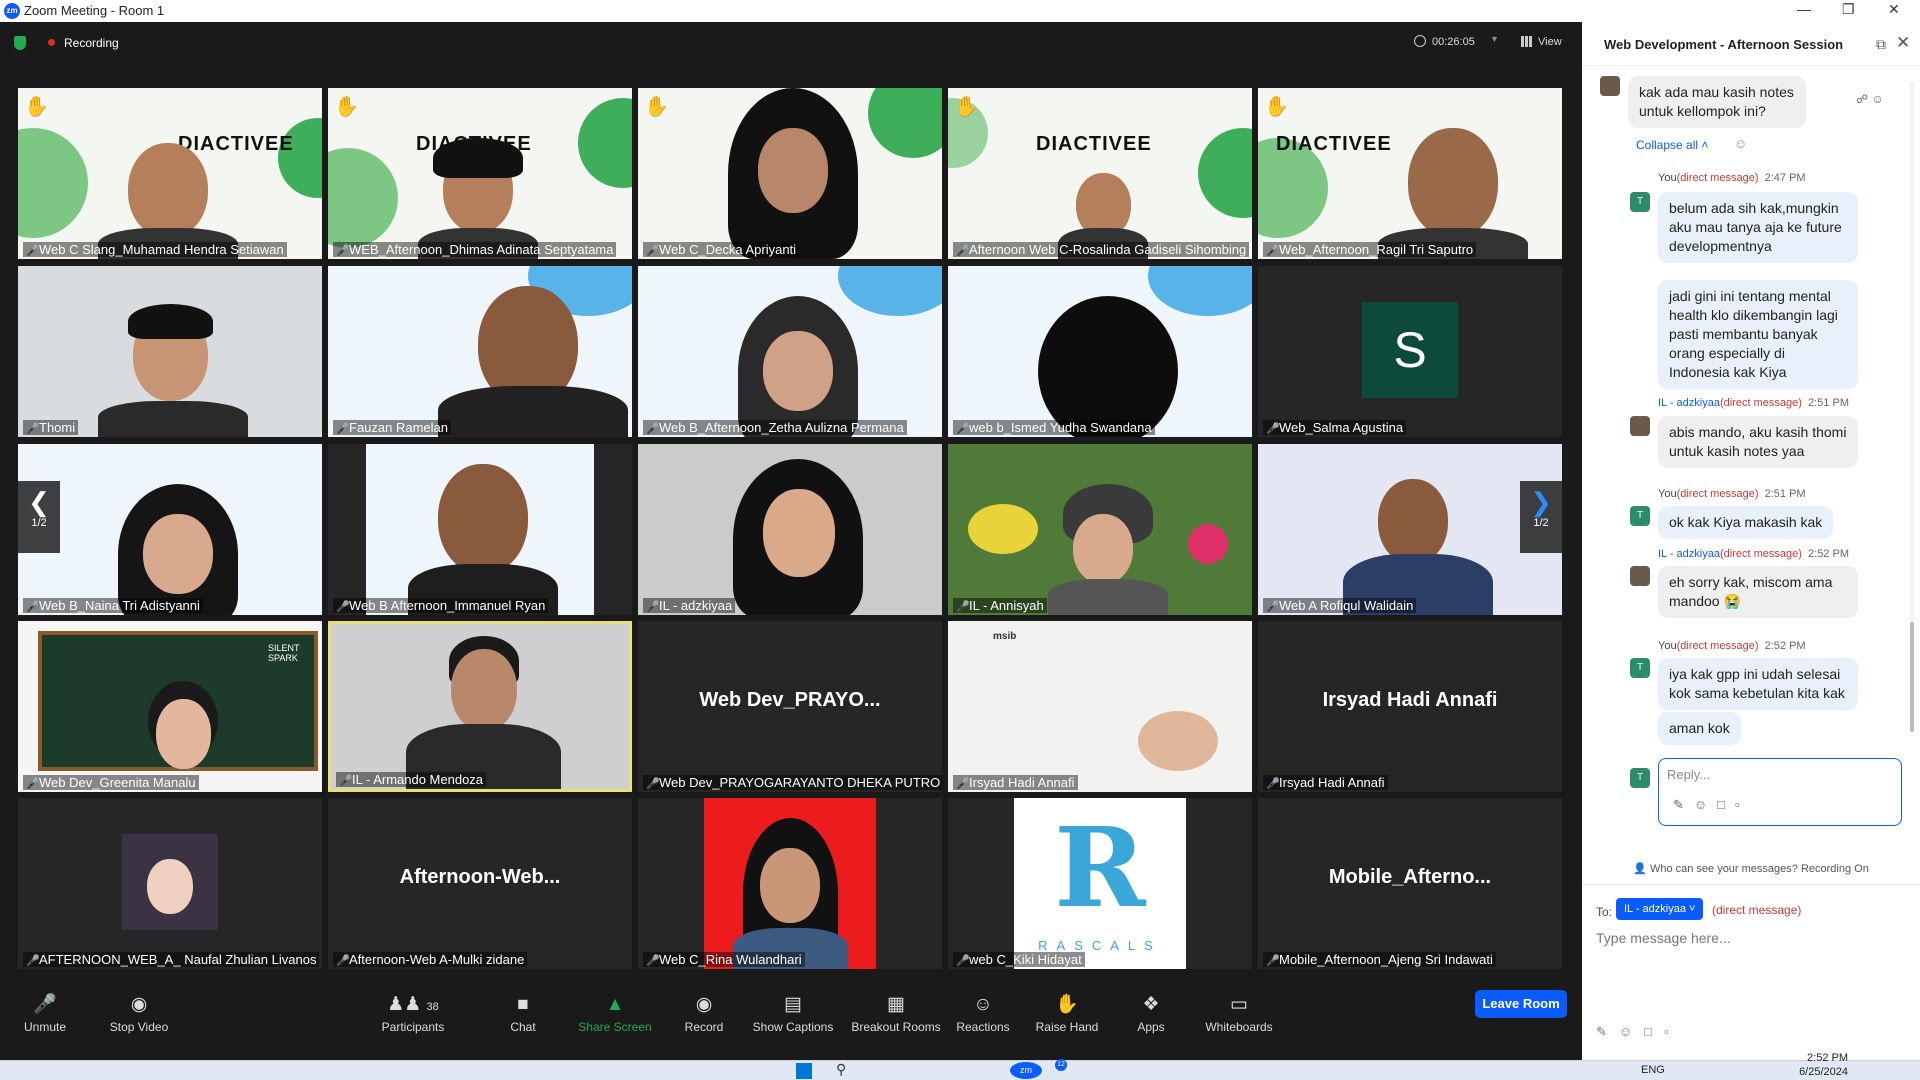 This screenshot has width=1920, height=1080. Describe the element at coordinates (1757, 910) in the screenshot. I see `direct-message-label: (direct message)` at that location.